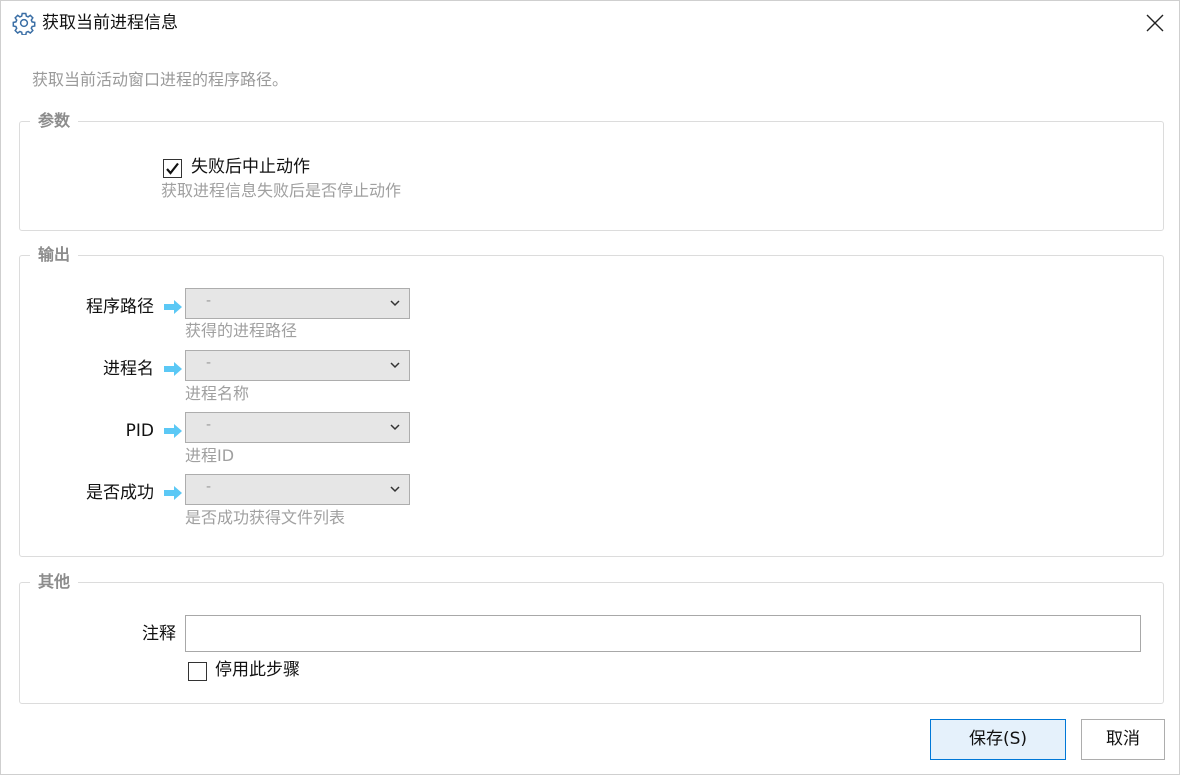 The width and height of the screenshot is (1180, 775). What do you see at coordinates (209, 425) in the screenshot?
I see `output-select-pid-value: -` at bounding box center [209, 425].